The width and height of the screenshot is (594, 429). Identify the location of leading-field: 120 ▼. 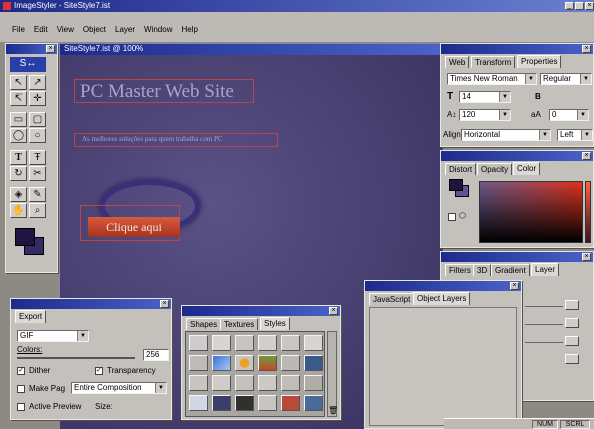
(485, 115).